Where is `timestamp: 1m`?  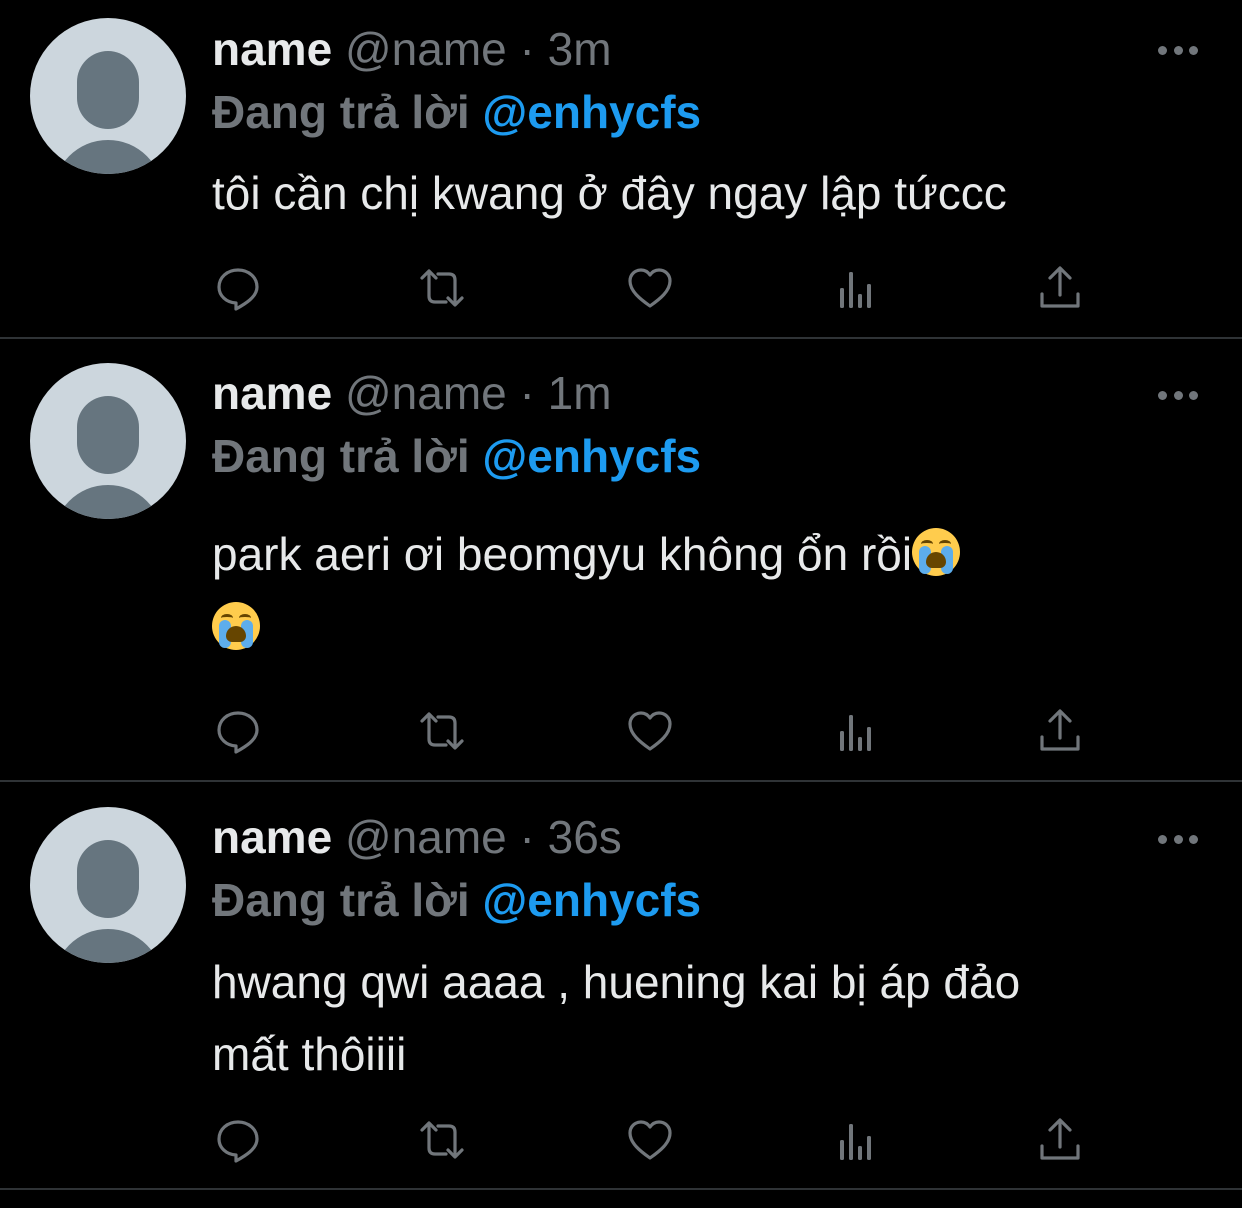 timestamp: 1m is located at coordinates (580, 393).